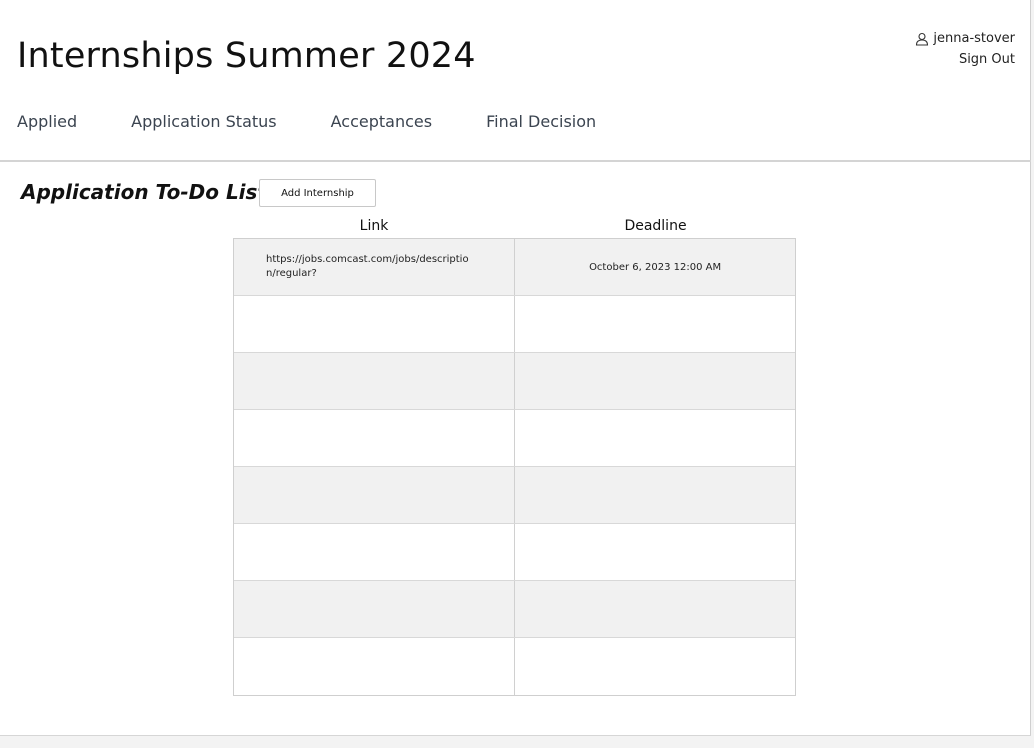  Describe the element at coordinates (655, 226) in the screenshot. I see `column-header-deadline: Deadline` at that location.